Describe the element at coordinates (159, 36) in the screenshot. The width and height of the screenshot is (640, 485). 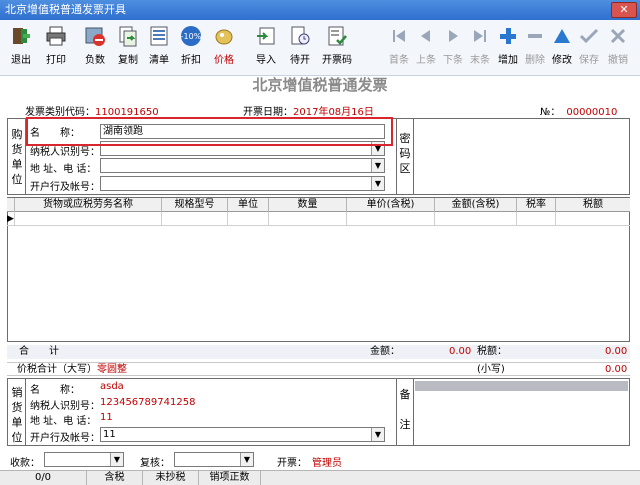
I see `list-icon` at that location.